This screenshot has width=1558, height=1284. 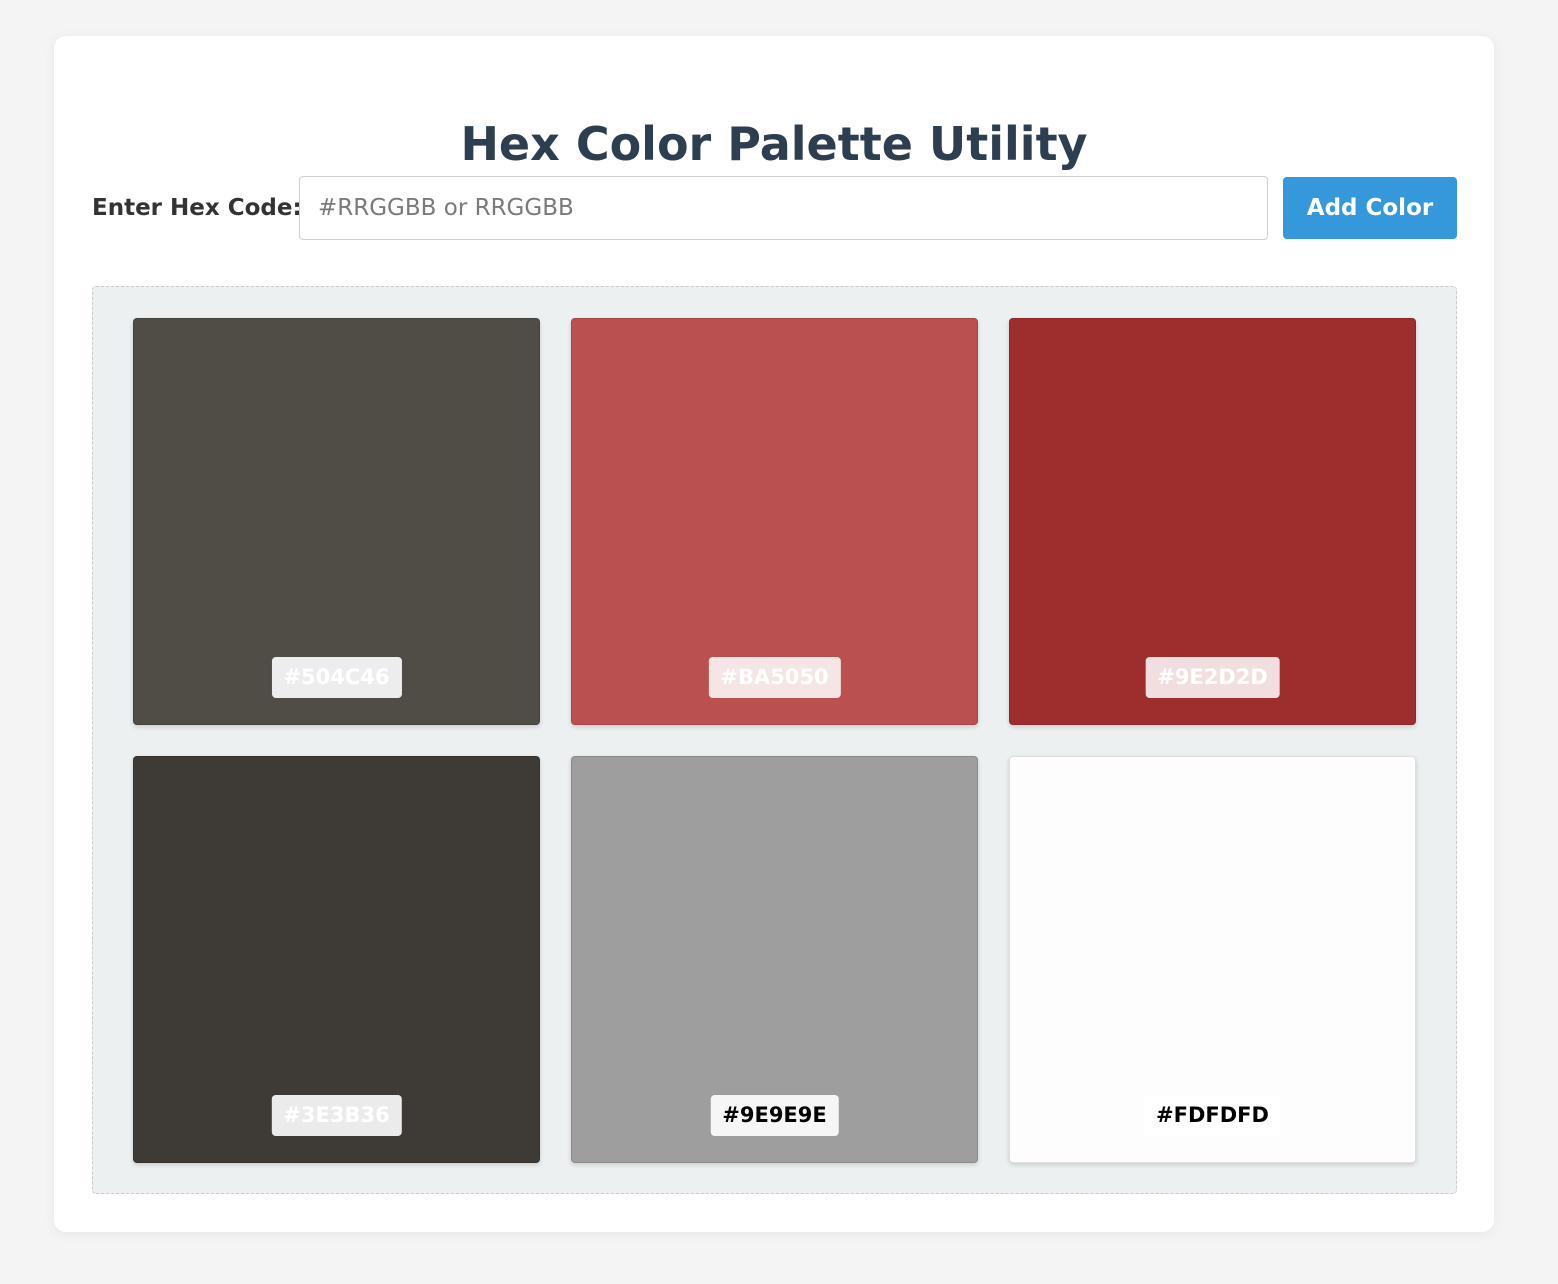 I want to click on color-swatch: #3E3B36, so click(x=336, y=959).